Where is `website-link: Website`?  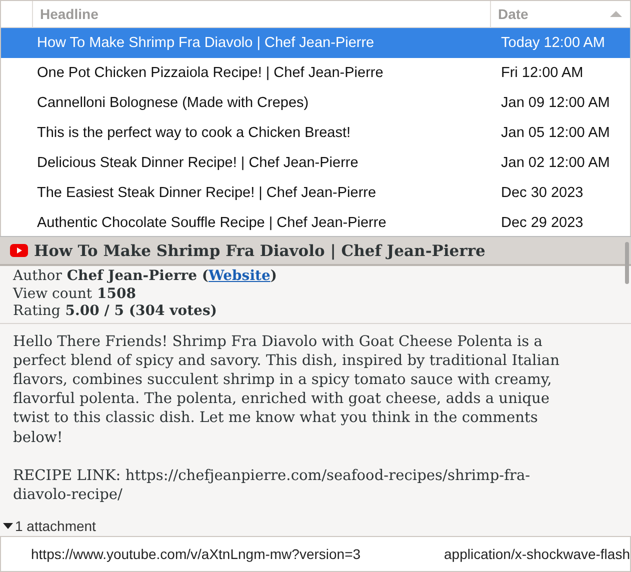
website-link: Website is located at coordinates (239, 276).